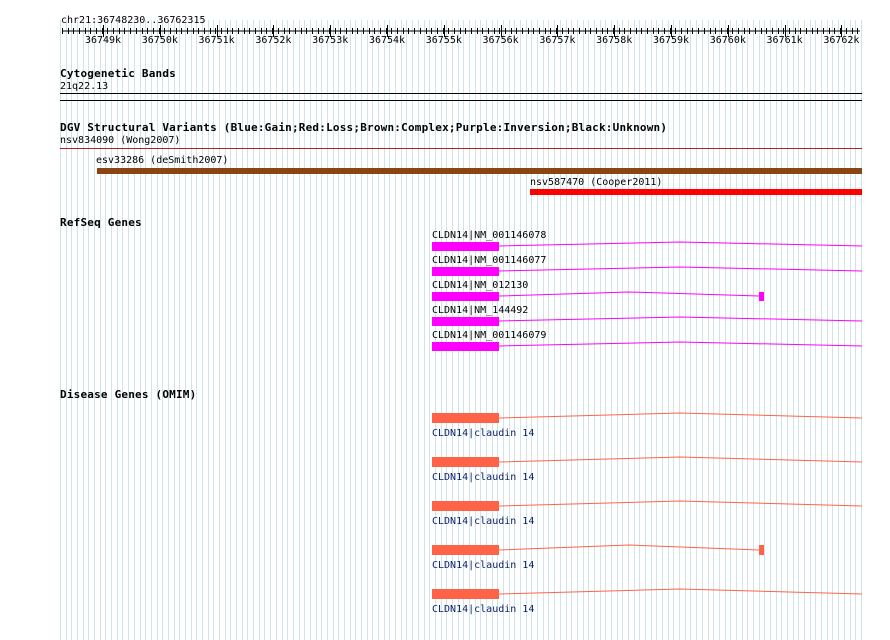 The height and width of the screenshot is (640, 890). I want to click on ruler-tick-label: 36762k, so click(841, 40).